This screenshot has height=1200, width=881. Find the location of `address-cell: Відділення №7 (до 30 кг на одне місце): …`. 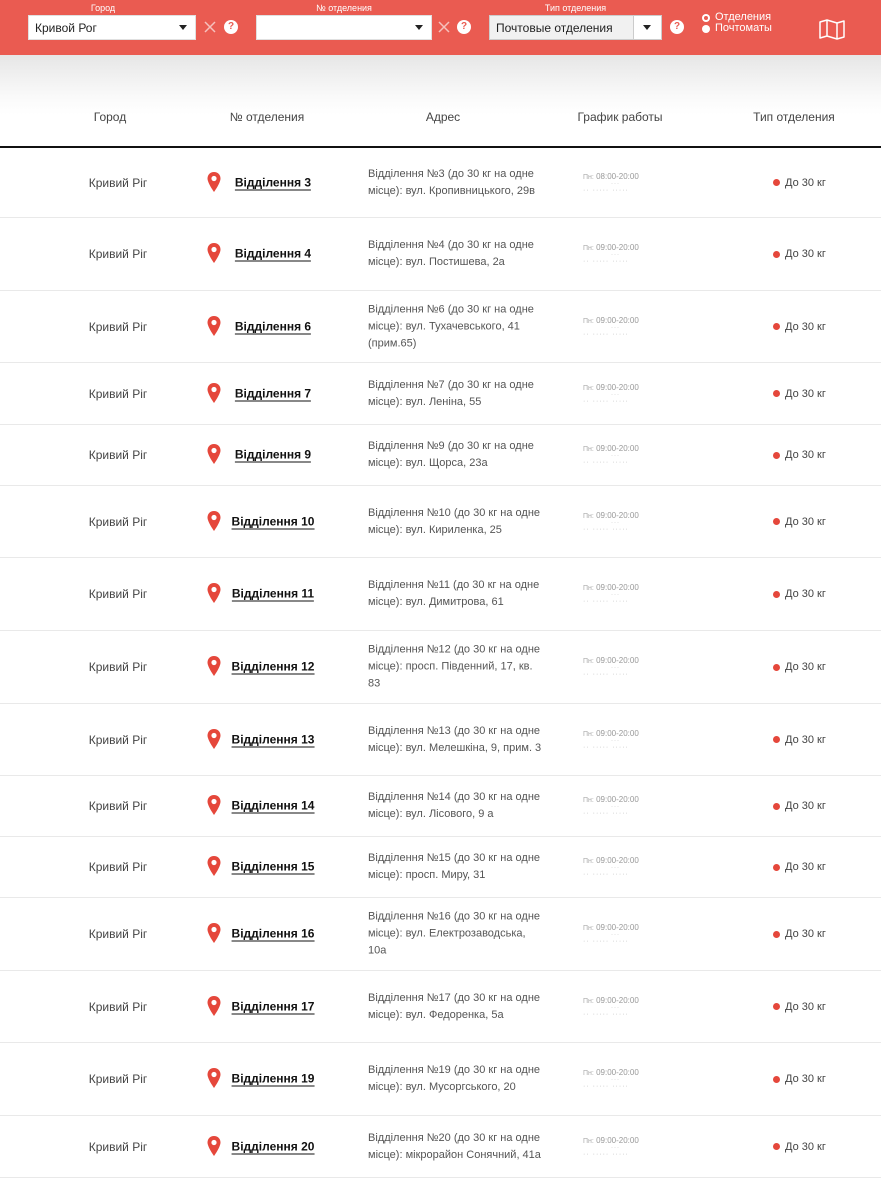

address-cell: Відділення №7 (до 30 кг на одне місце): … is located at coordinates (451, 393).